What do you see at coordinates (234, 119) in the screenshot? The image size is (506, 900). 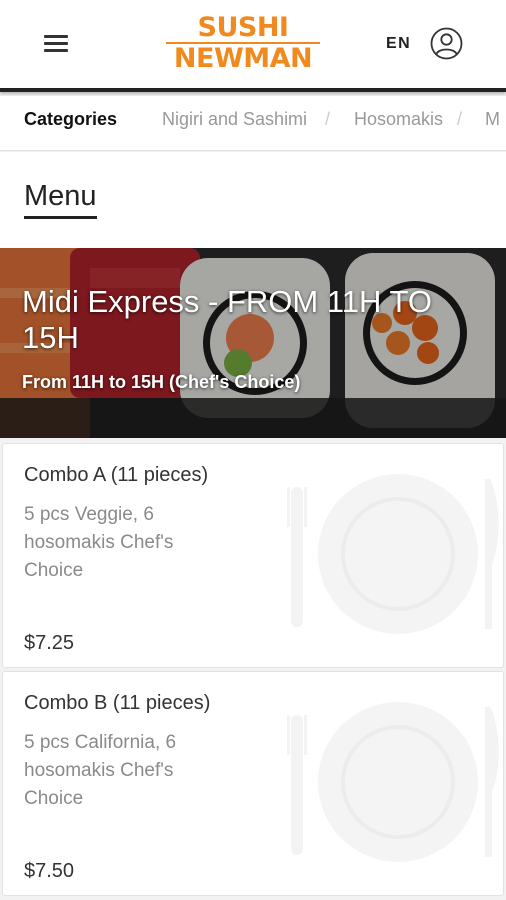 I see `category-tab-nigiri-sashimi: Nigiri and Sashimi` at bounding box center [234, 119].